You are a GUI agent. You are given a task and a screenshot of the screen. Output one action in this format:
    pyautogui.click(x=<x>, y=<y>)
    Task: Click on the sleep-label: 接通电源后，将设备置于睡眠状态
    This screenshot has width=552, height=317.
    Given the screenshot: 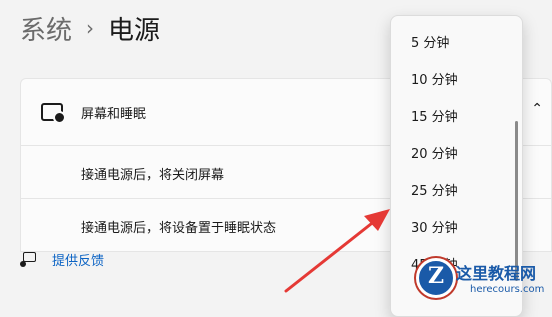 What is the action you would take?
    pyautogui.click(x=179, y=228)
    